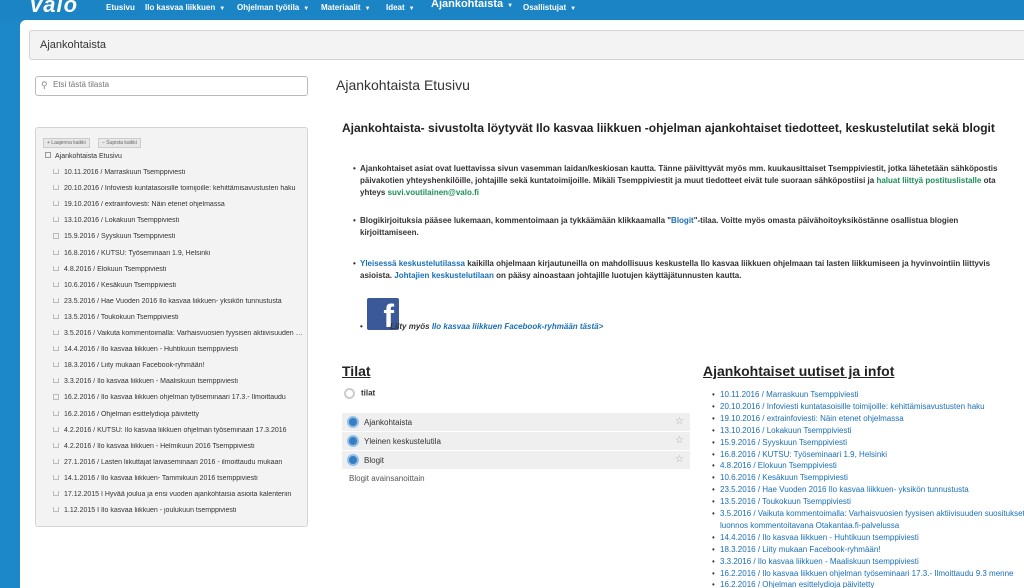 Image resolution: width=1024 pixels, height=588 pixels. I want to click on news-item: • 10.11.2016 / Marraskuun Tsemppiviesti, so click(868, 394).